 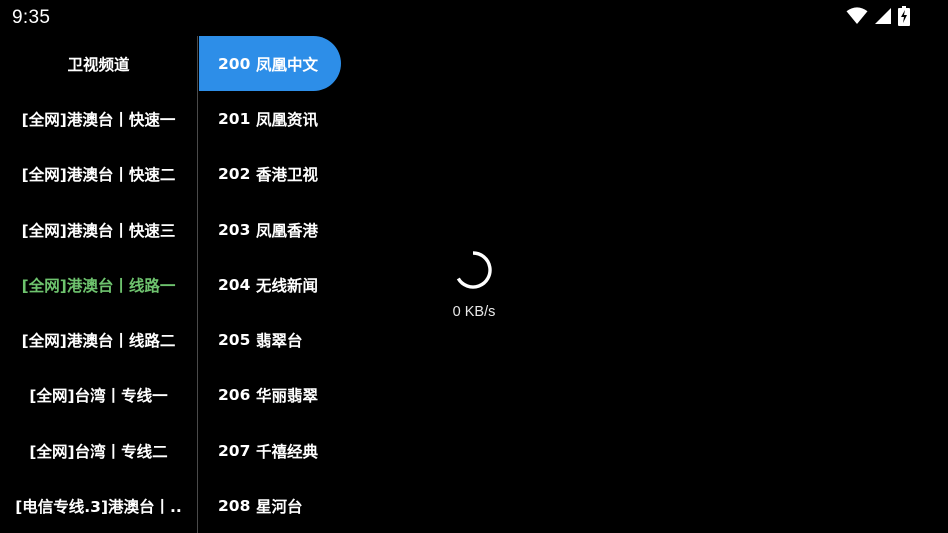 What do you see at coordinates (197, 284) in the screenshot?
I see `list-divider` at bounding box center [197, 284].